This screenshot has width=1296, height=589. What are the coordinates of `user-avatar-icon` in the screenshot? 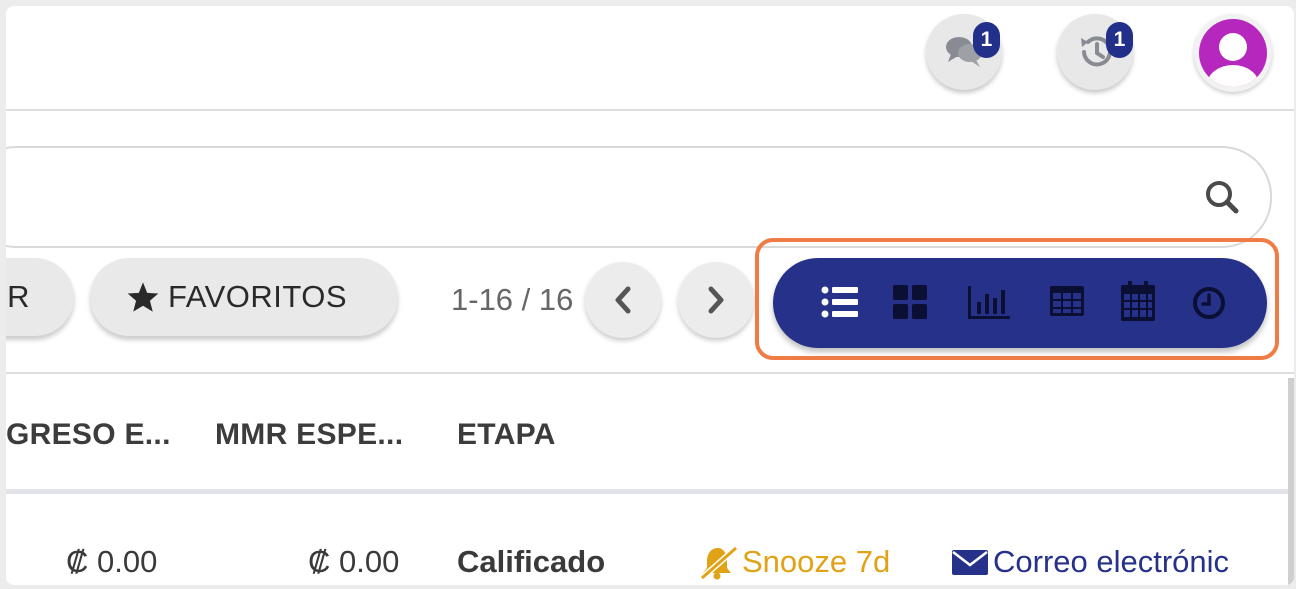 It's located at (1233, 53).